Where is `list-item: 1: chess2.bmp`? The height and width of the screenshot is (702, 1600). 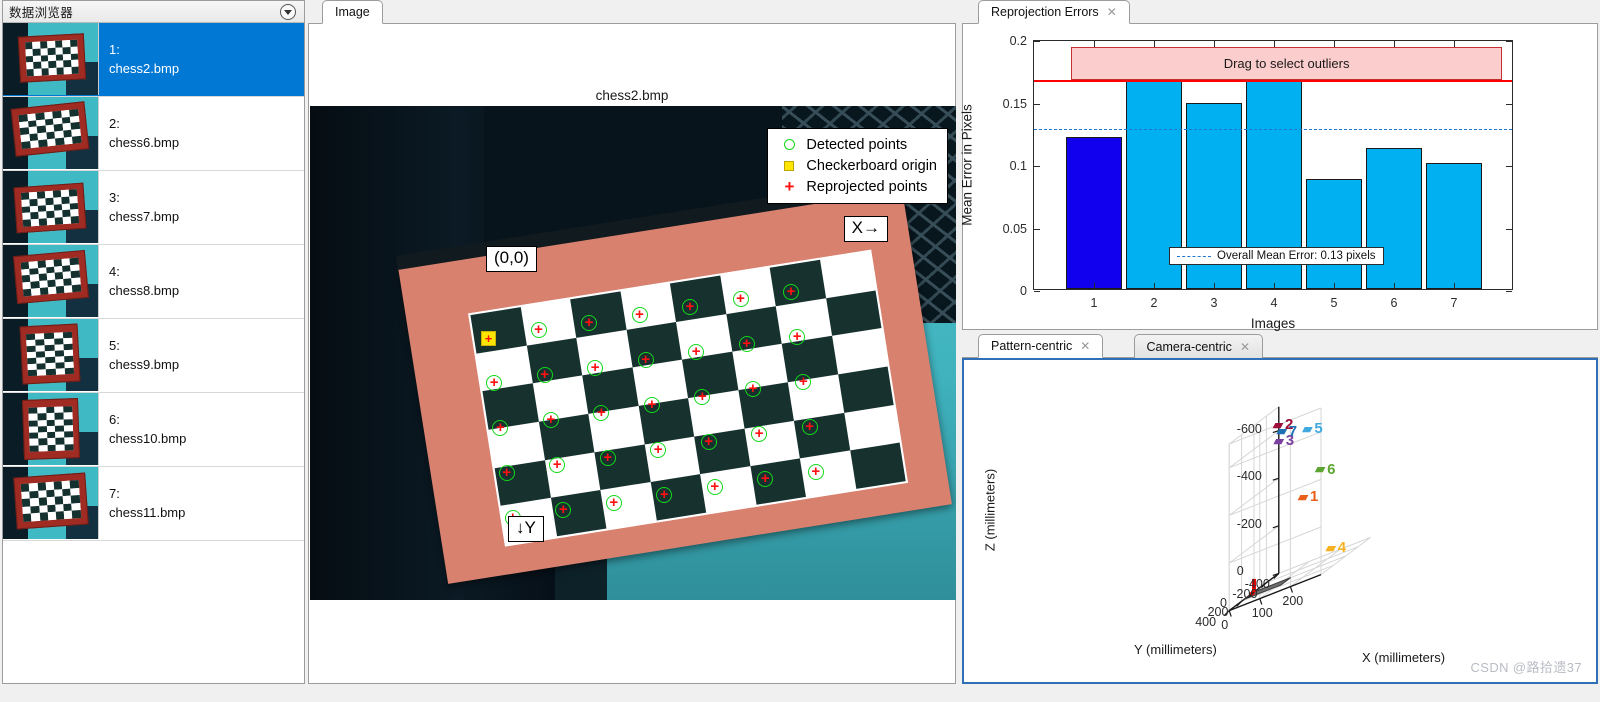
list-item: 1: chess2.bmp is located at coordinates (153, 60).